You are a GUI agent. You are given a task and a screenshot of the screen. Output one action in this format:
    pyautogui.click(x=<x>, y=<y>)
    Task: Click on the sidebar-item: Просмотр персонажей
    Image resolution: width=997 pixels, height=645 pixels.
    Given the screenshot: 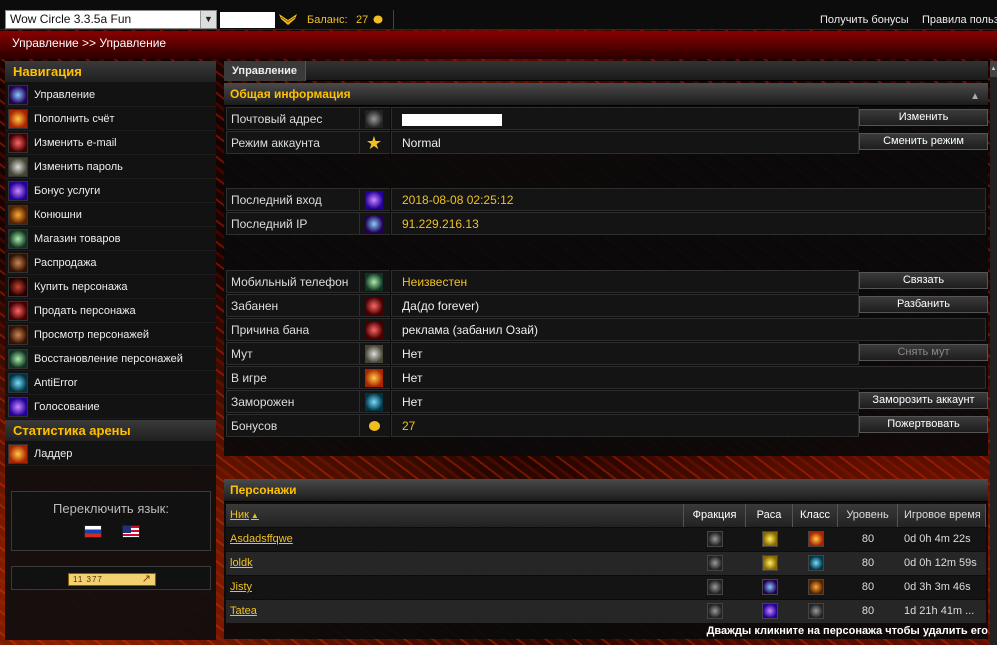 What is the action you would take?
    pyautogui.click(x=110, y=335)
    